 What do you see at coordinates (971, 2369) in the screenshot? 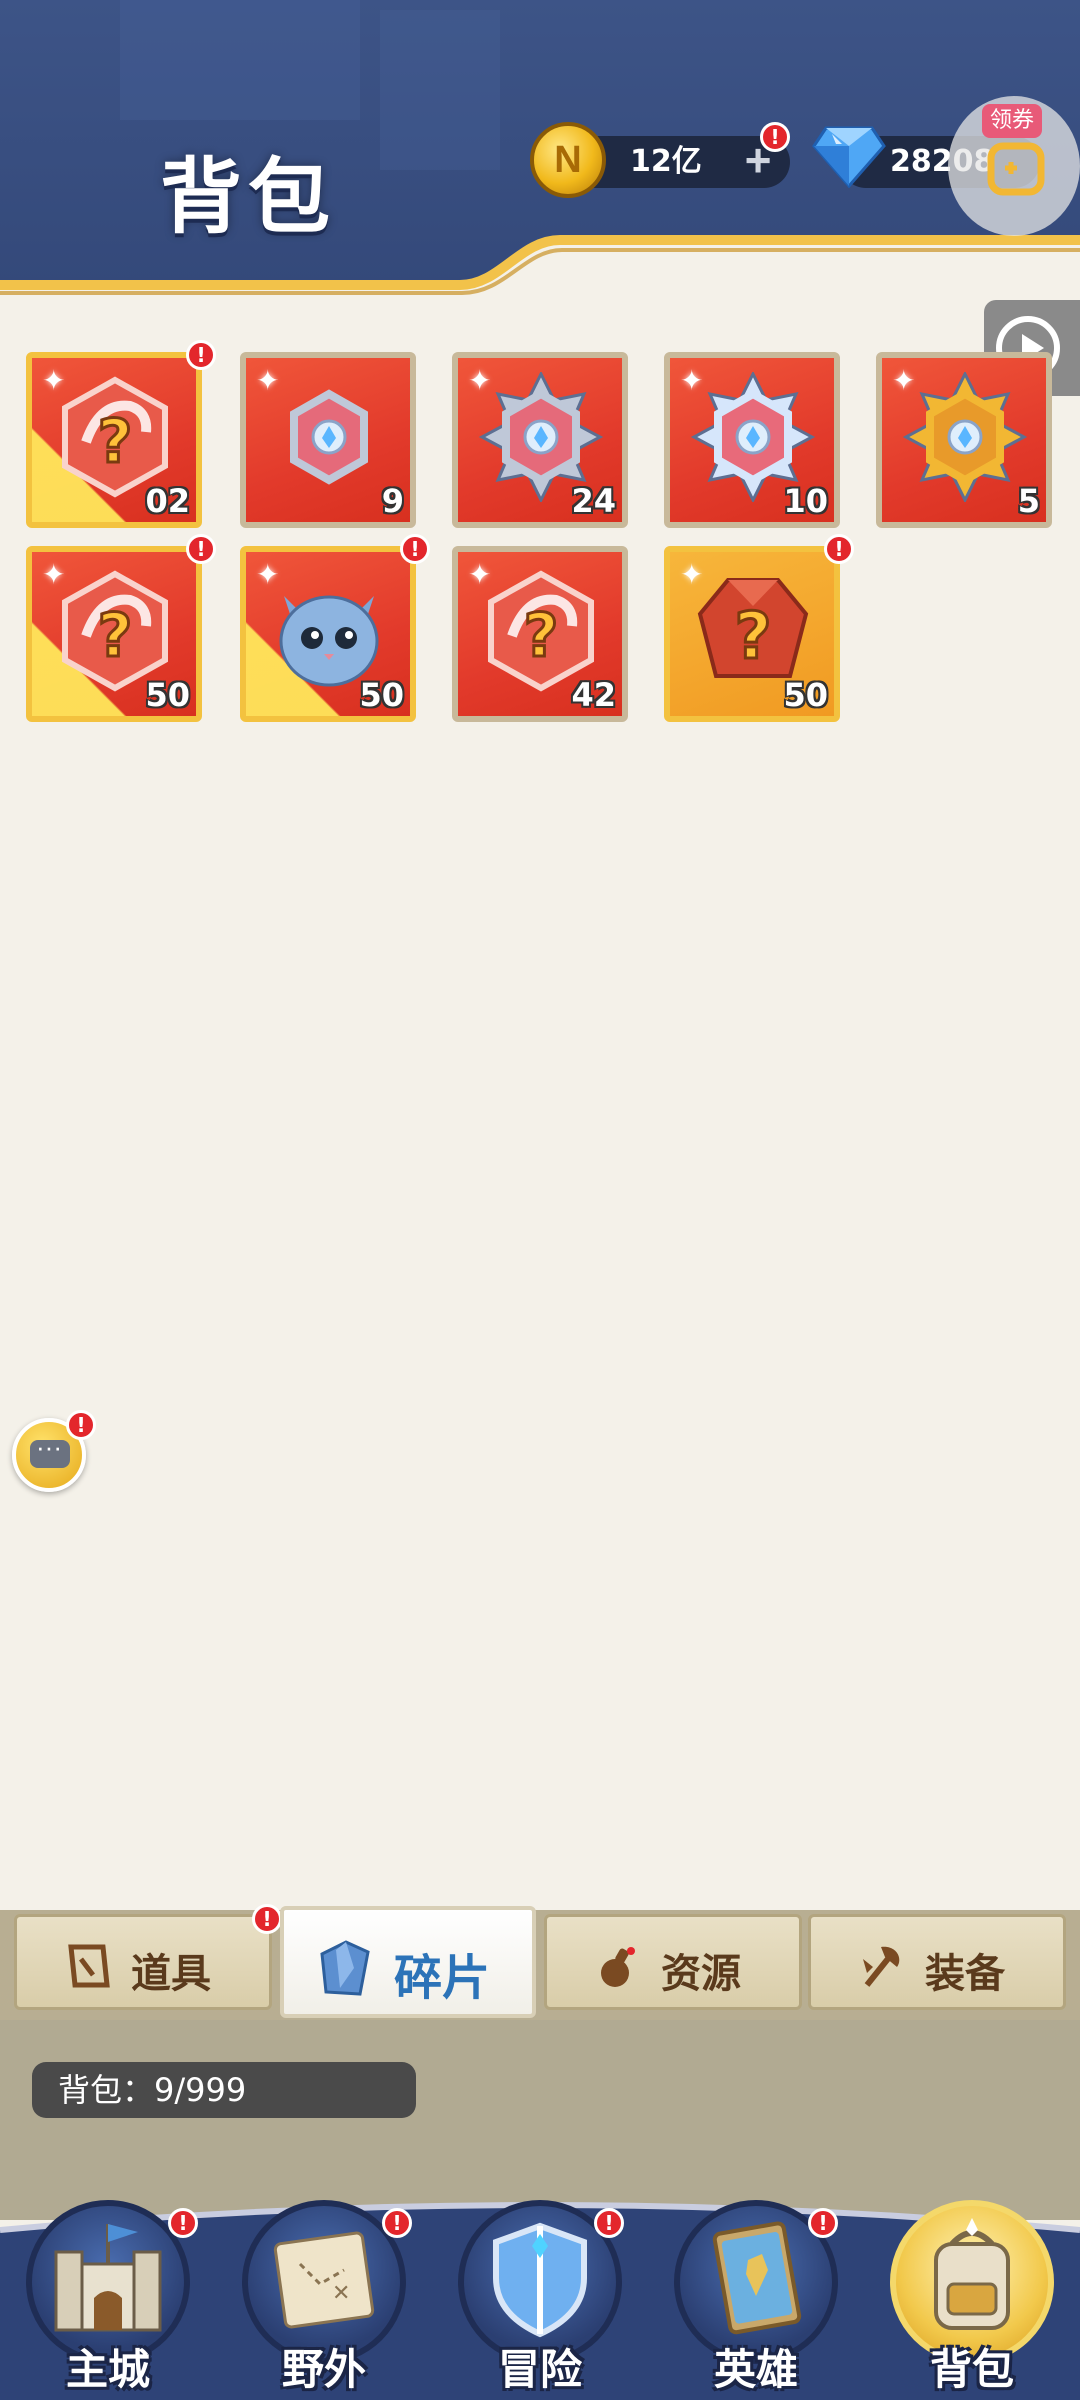
I see `nav-label: 背包` at bounding box center [971, 2369].